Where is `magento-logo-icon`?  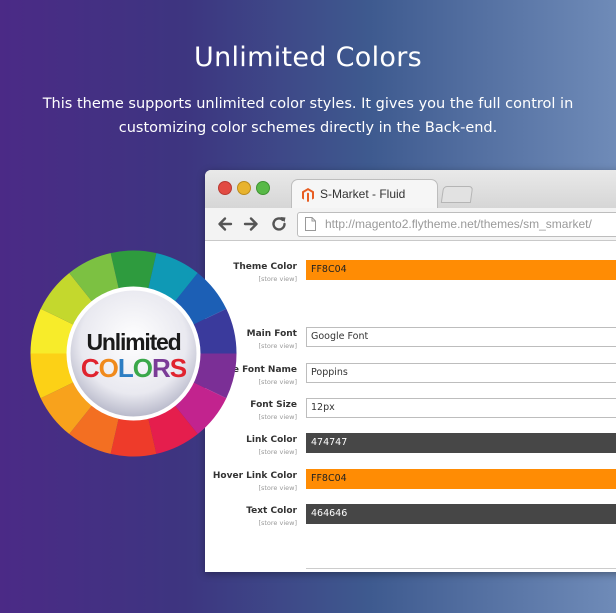
magento-logo-icon is located at coordinates (308, 195).